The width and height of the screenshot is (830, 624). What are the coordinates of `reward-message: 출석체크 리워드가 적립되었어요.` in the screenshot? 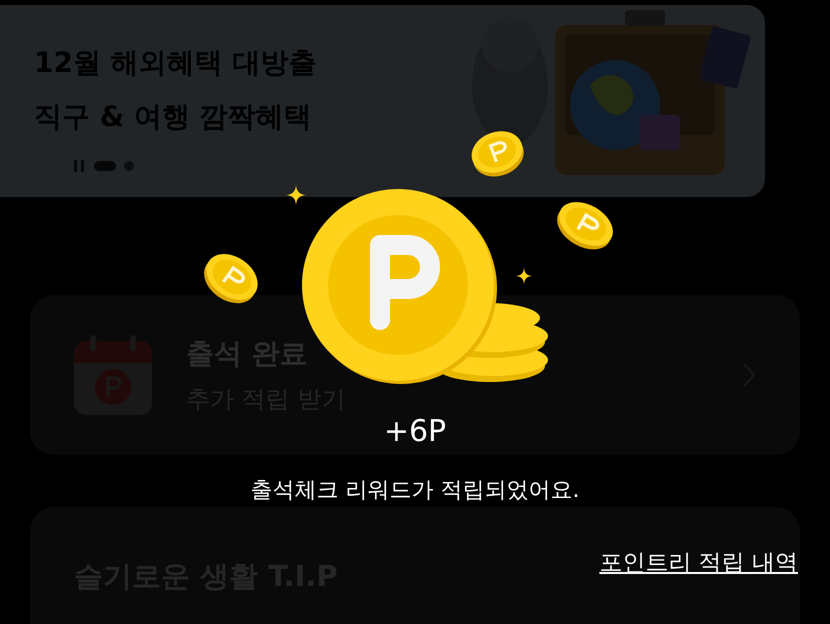 It's located at (415, 491).